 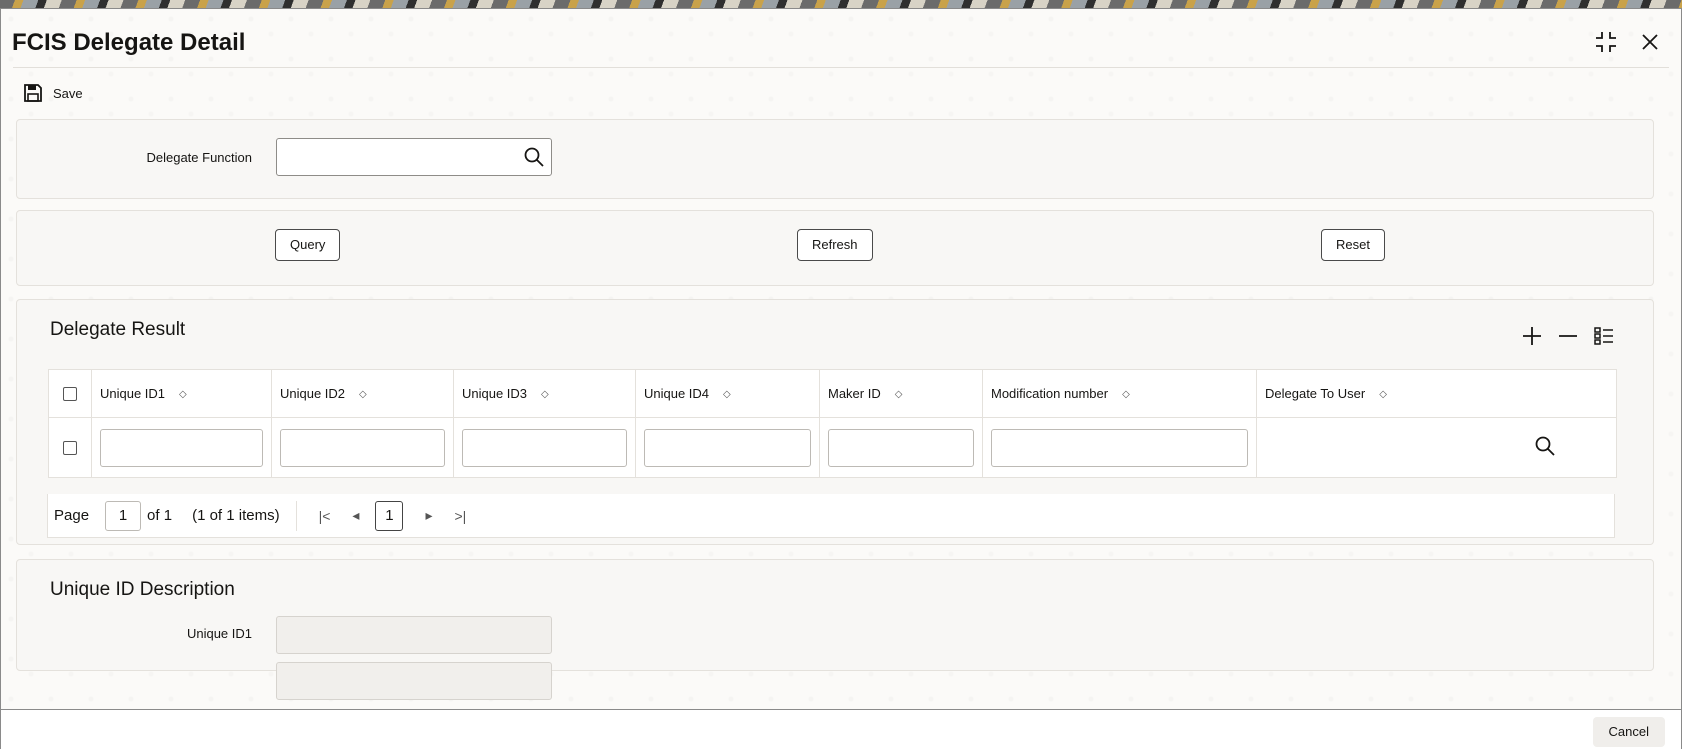 I want to click on window-title: FCIS Delegate Detail, so click(x=129, y=42).